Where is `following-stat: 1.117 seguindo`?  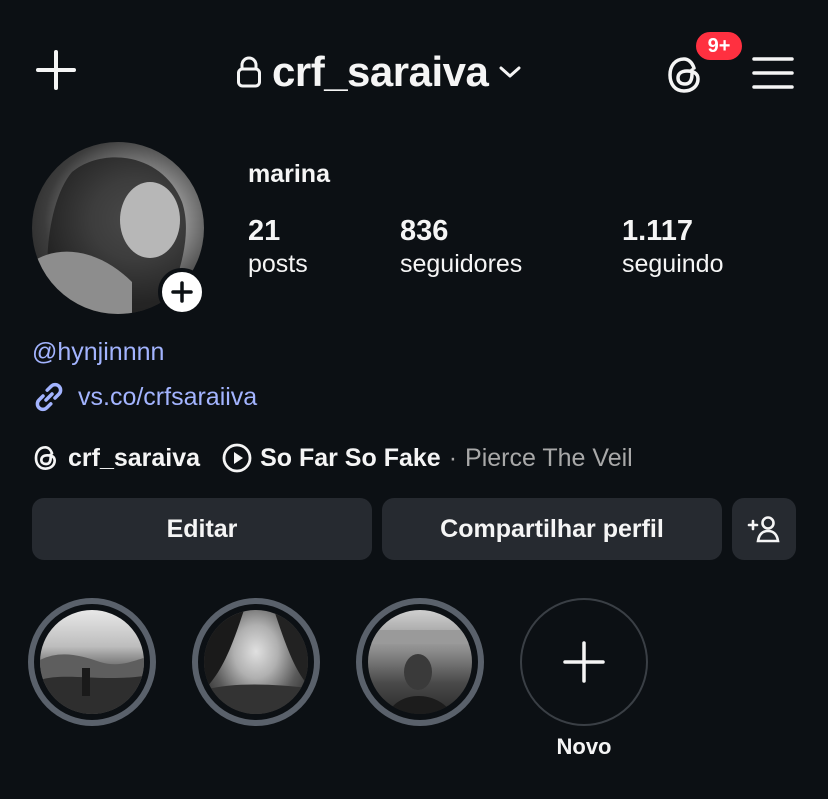
following-stat: 1.117 seguindo is located at coordinates (672, 247).